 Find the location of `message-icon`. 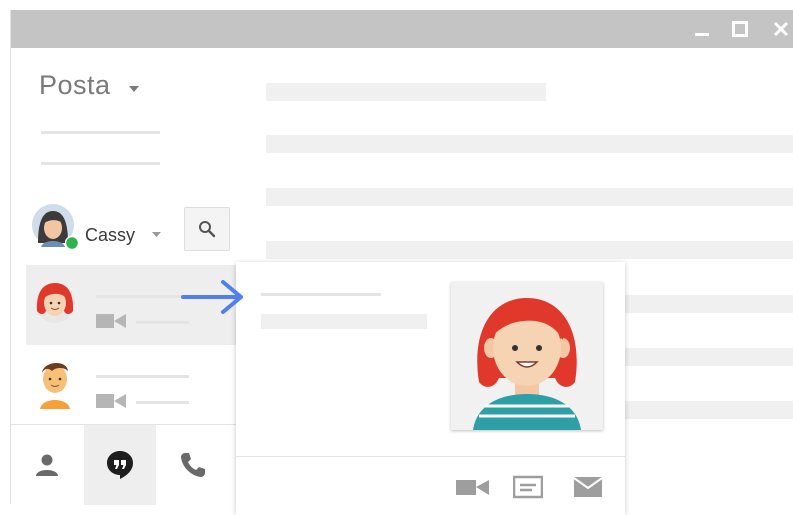

message-icon is located at coordinates (528, 487).